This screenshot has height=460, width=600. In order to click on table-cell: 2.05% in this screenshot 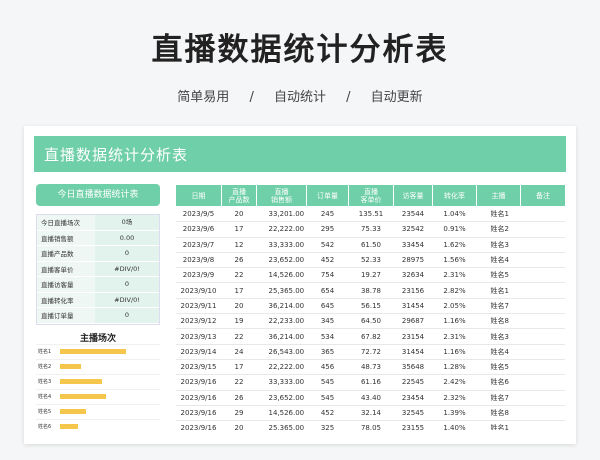, I will do `click(454, 306)`.